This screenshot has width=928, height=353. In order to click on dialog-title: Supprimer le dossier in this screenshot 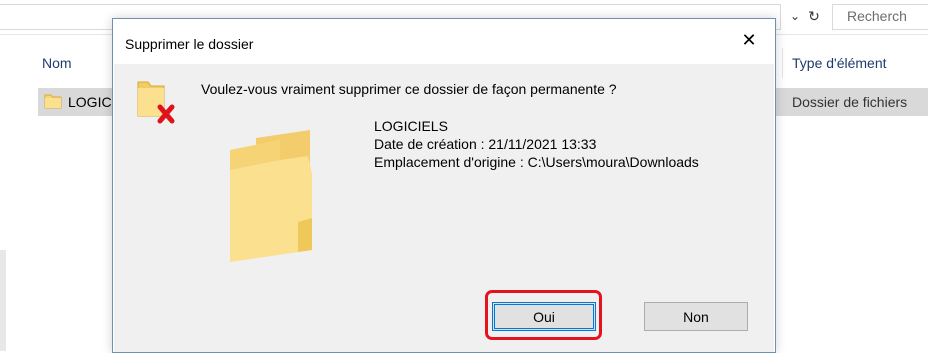, I will do `click(189, 44)`.